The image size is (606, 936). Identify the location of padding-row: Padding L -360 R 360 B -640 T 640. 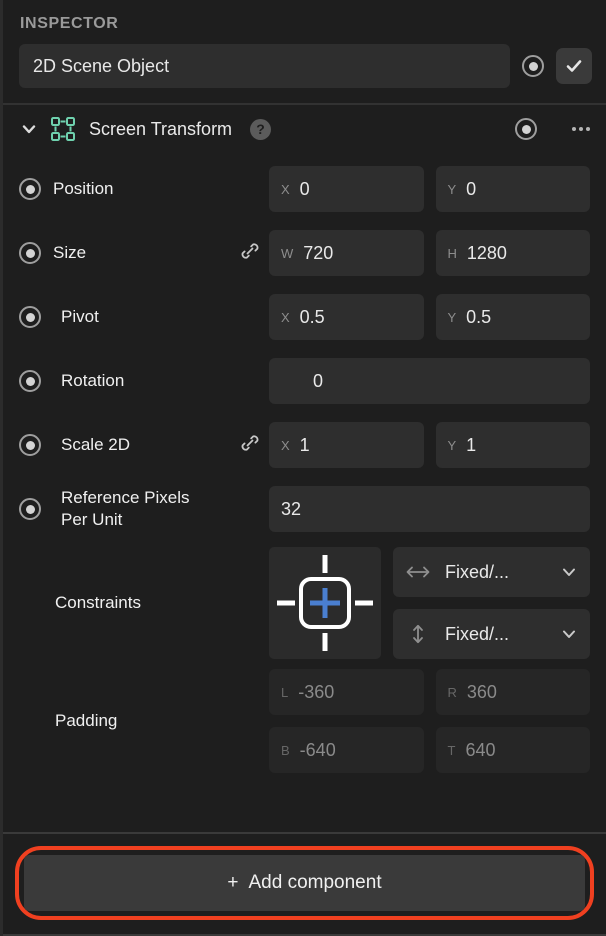
(304, 716).